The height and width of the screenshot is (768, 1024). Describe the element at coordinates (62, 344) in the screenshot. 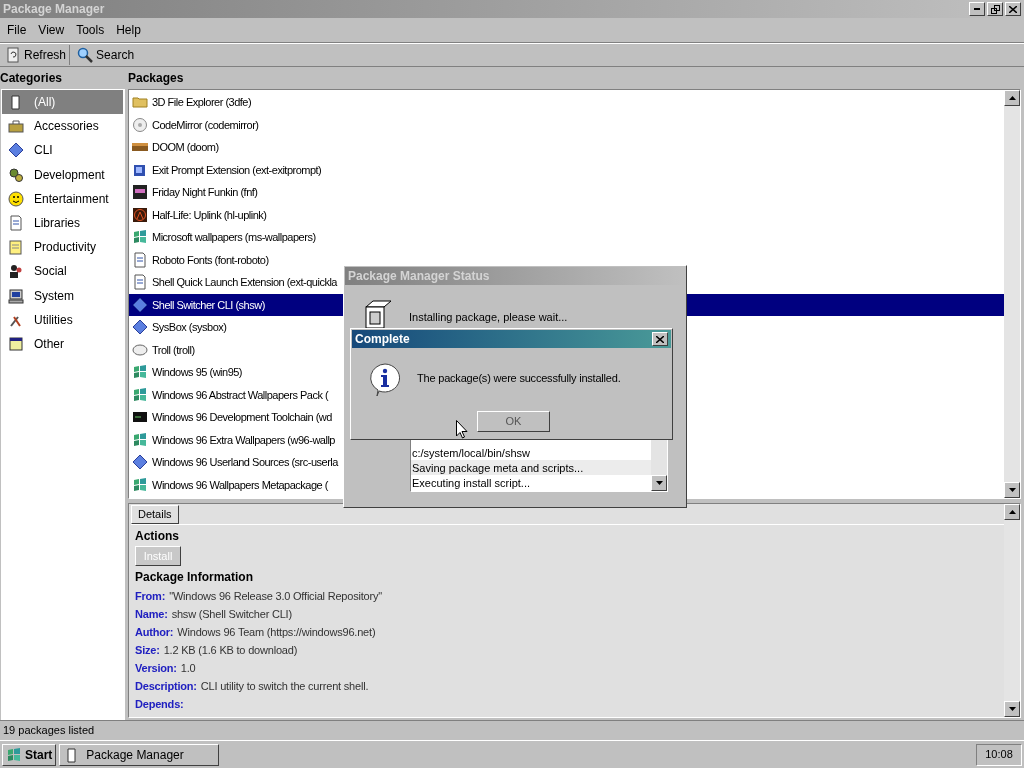

I see `category-item: Other` at that location.